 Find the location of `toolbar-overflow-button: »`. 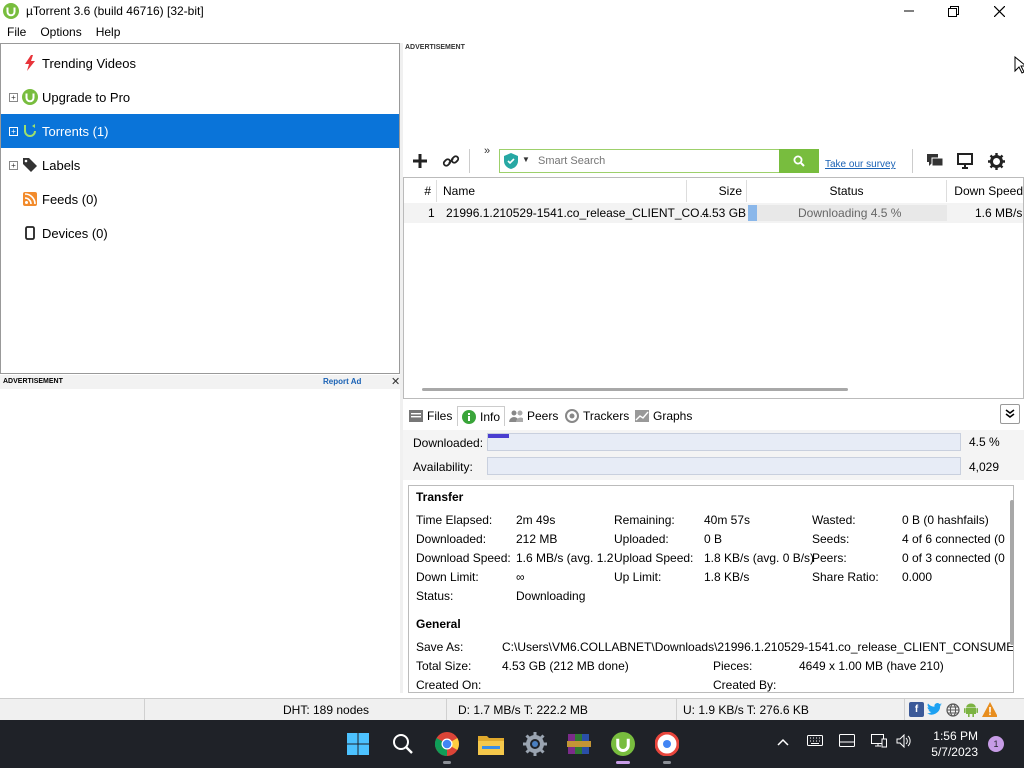

toolbar-overflow-button: » is located at coordinates (487, 151).